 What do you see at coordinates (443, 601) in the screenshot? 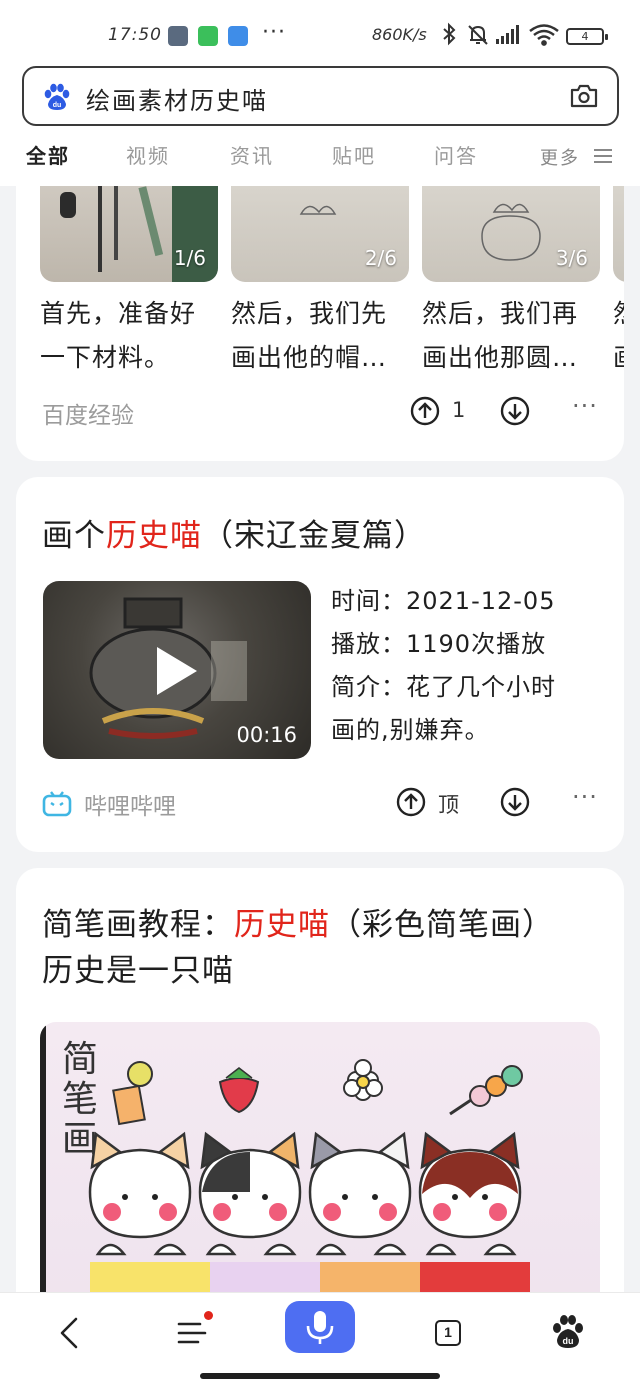
I see `video-date: 时间：2021-12-05` at bounding box center [443, 601].